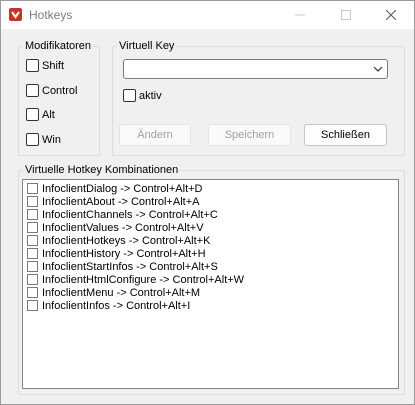 The image size is (415, 405). Describe the element at coordinates (124, 253) in the screenshot. I see `item-label: InfoclientHistory -> Control+Alt+H` at that location.